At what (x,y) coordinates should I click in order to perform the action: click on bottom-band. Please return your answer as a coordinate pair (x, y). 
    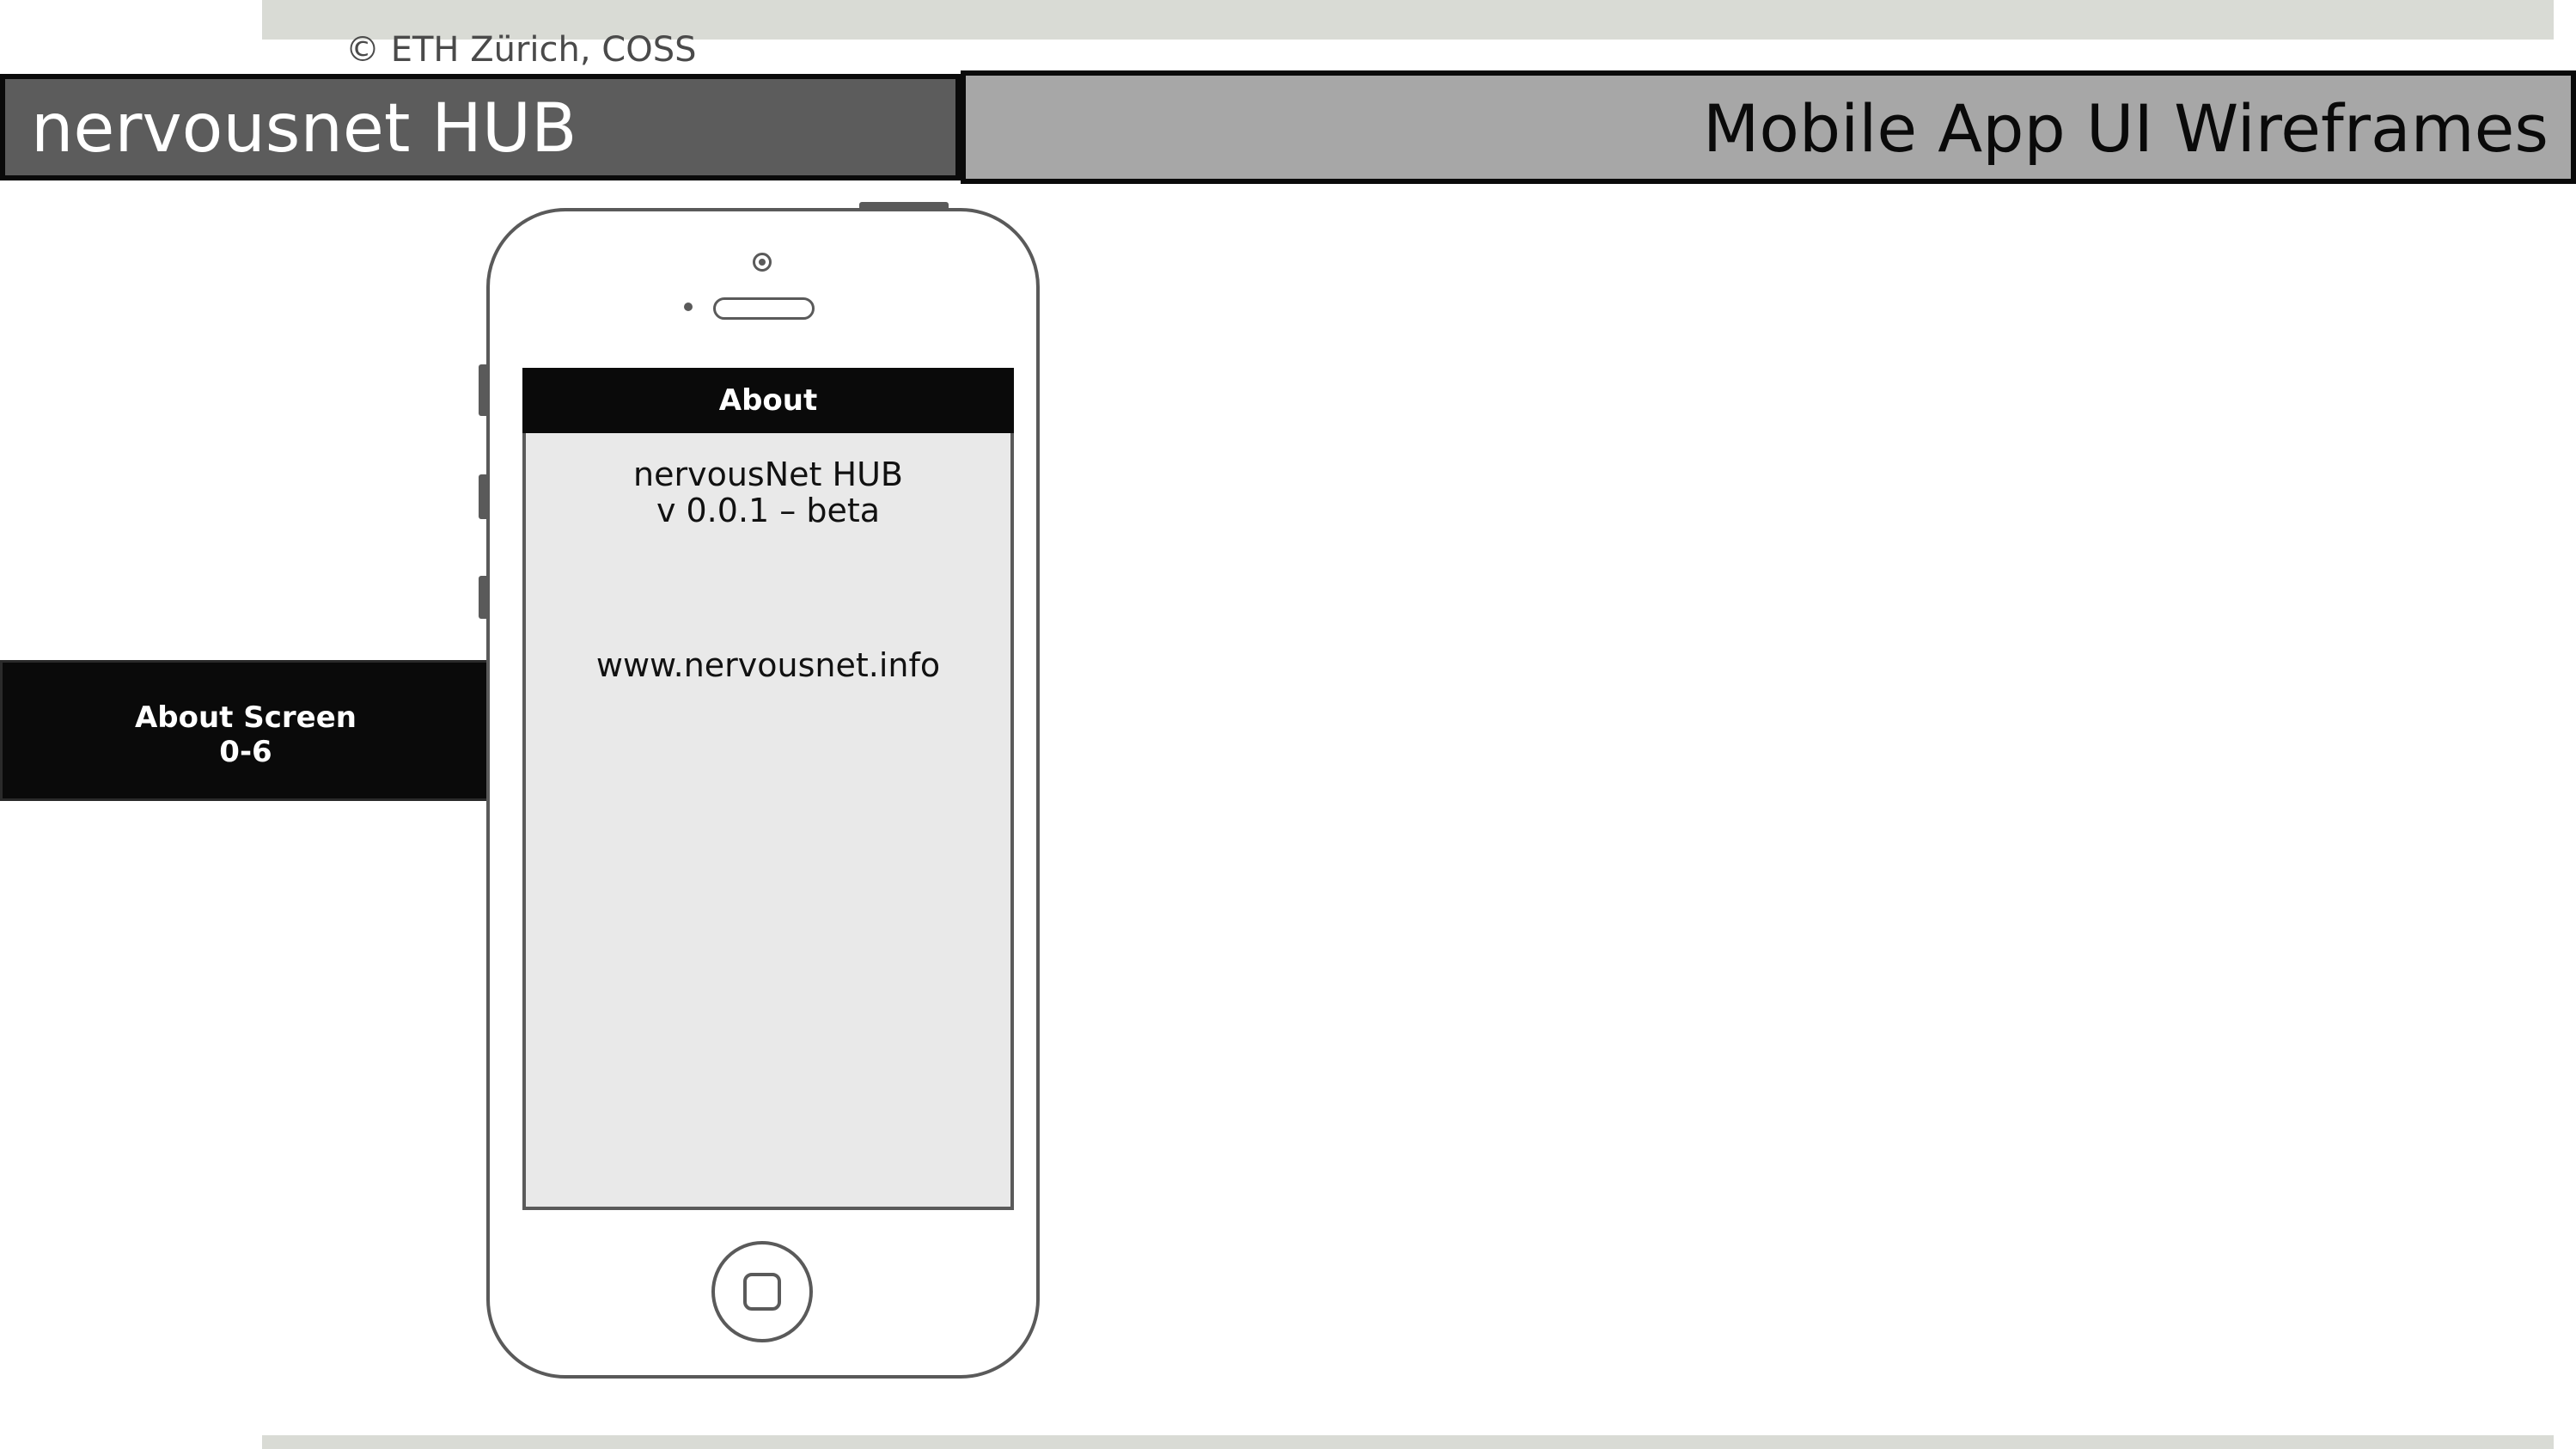
    Looking at the image, I should click on (1408, 1442).